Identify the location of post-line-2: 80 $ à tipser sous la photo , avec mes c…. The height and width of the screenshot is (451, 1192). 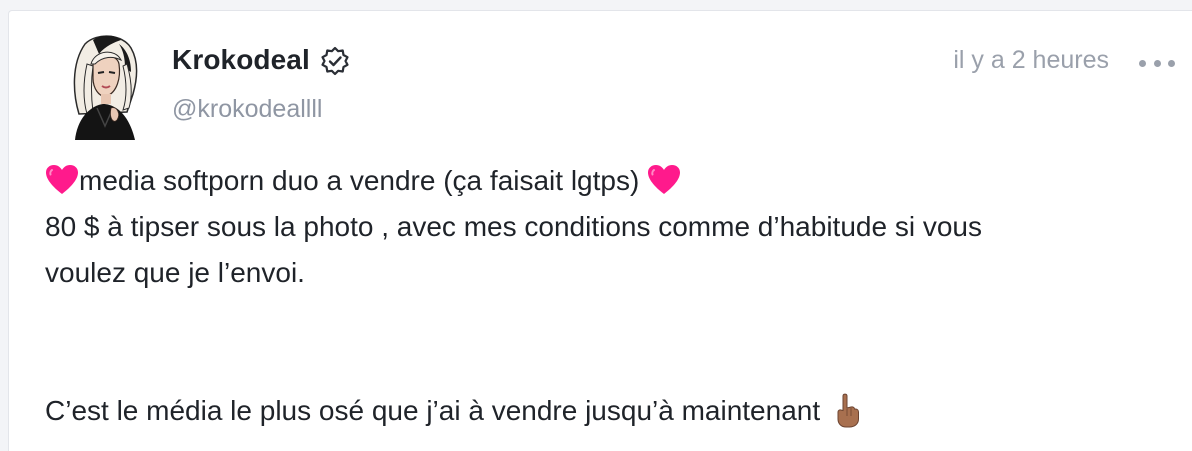
(513, 226).